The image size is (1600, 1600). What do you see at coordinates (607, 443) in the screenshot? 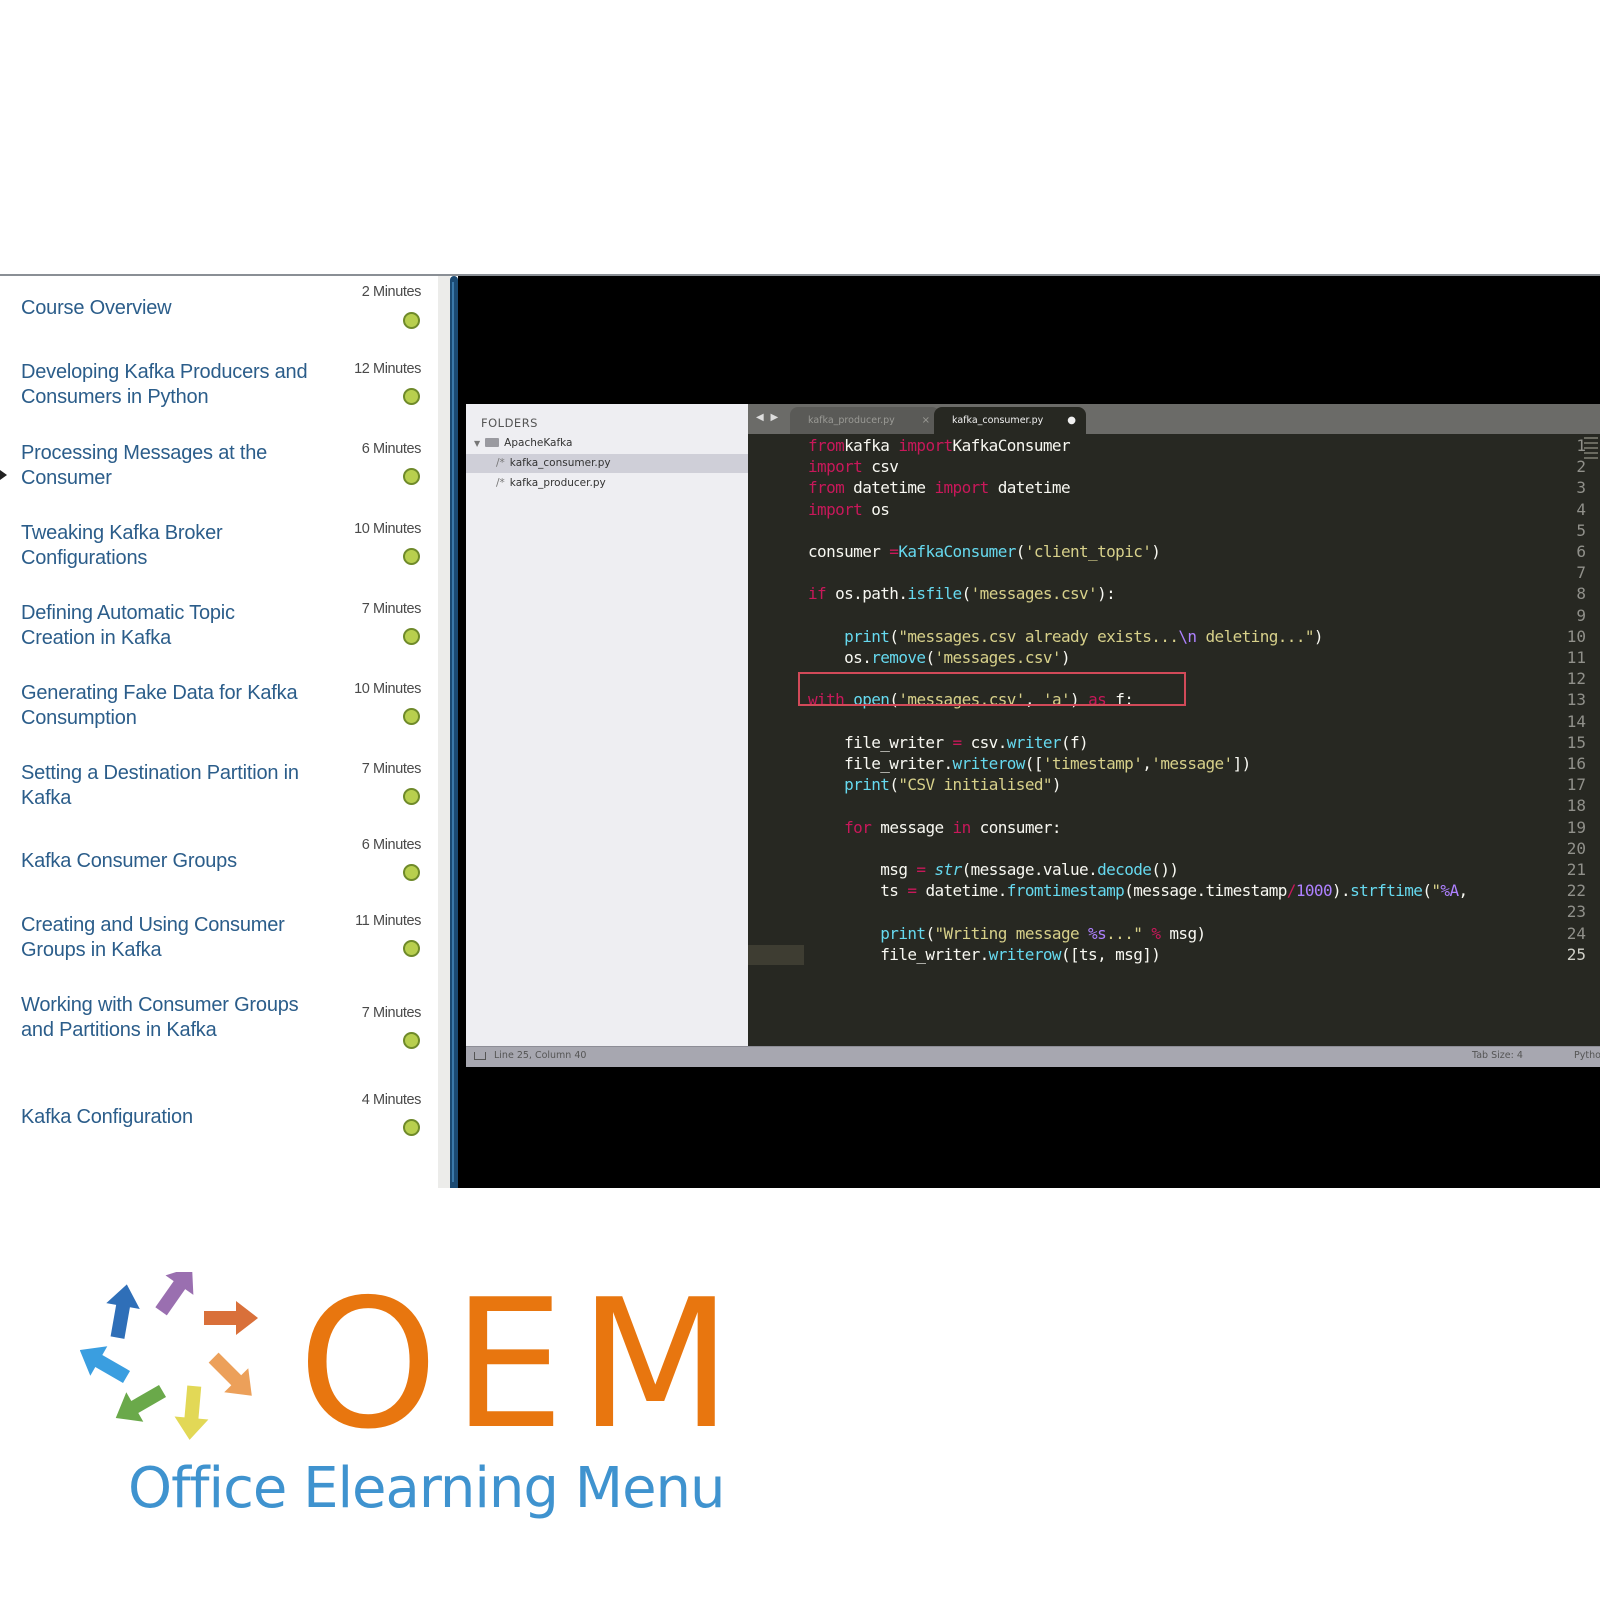
I see `folder-row: ▼ ApacheKafka` at bounding box center [607, 443].